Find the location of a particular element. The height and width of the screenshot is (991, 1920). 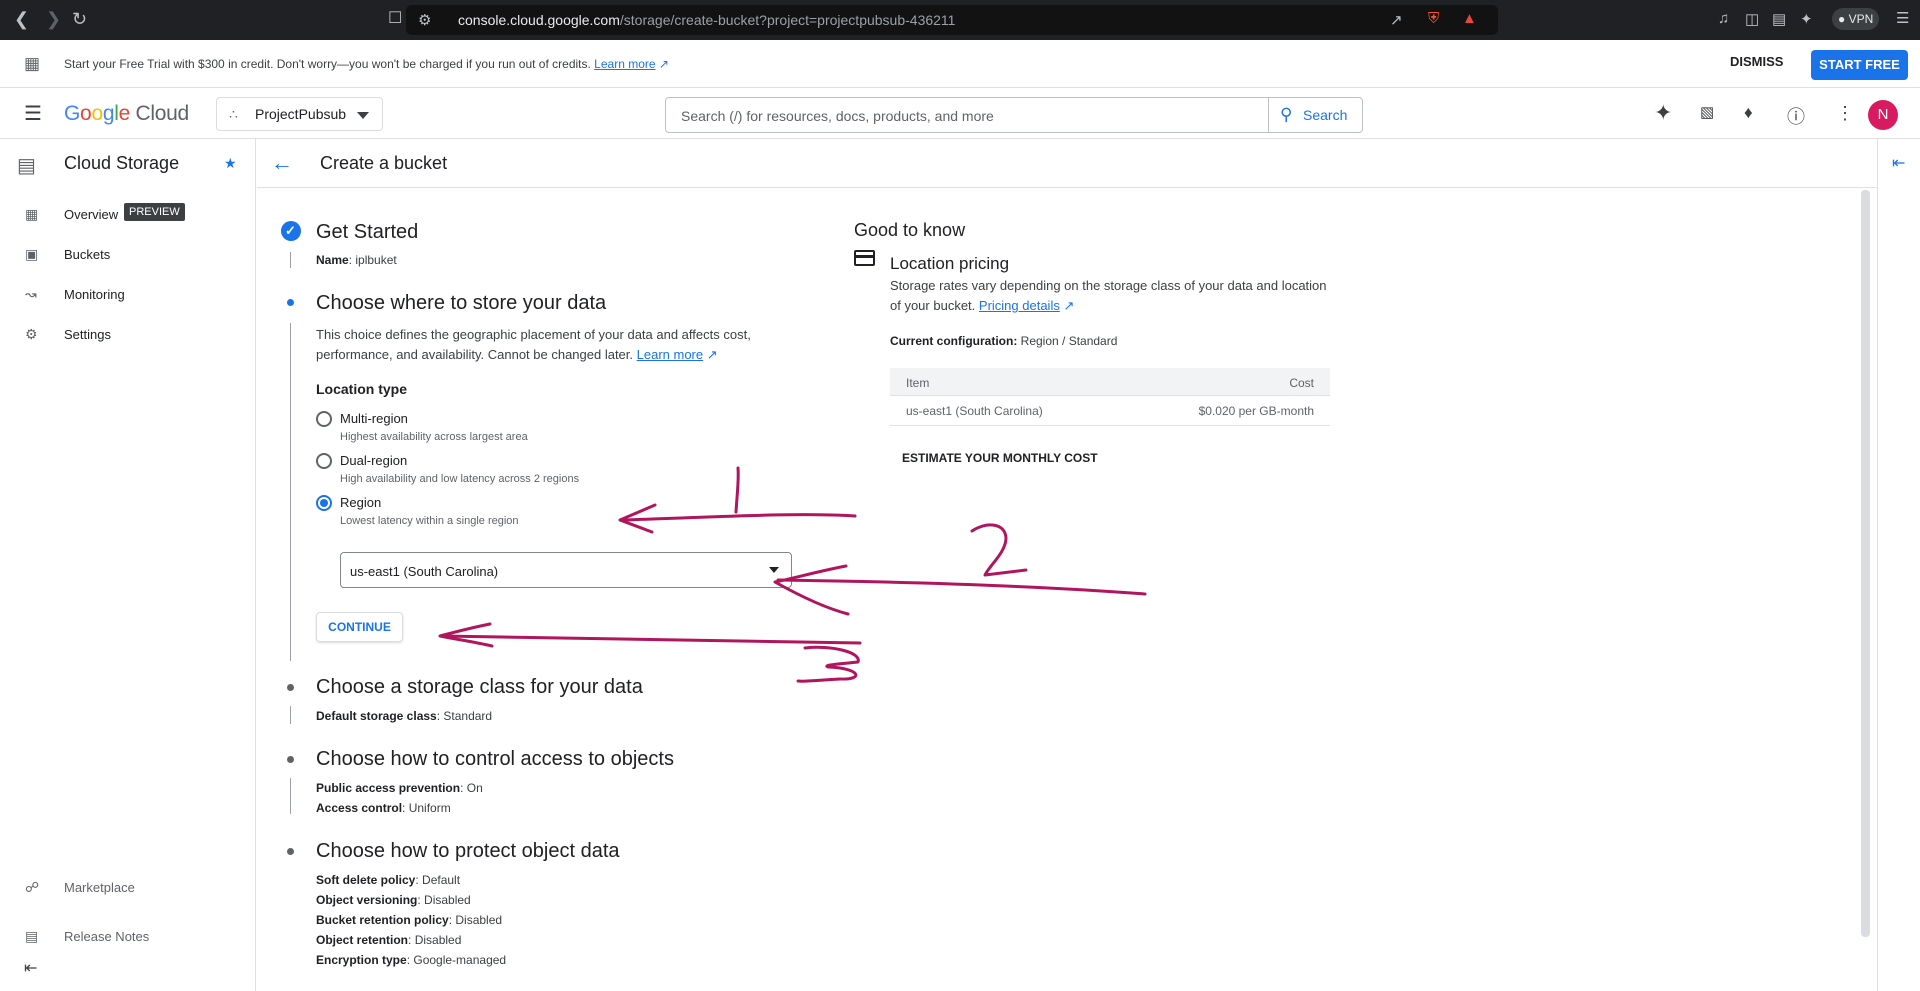

leo-ai-icon: ✦ is located at coordinates (1806, 19).